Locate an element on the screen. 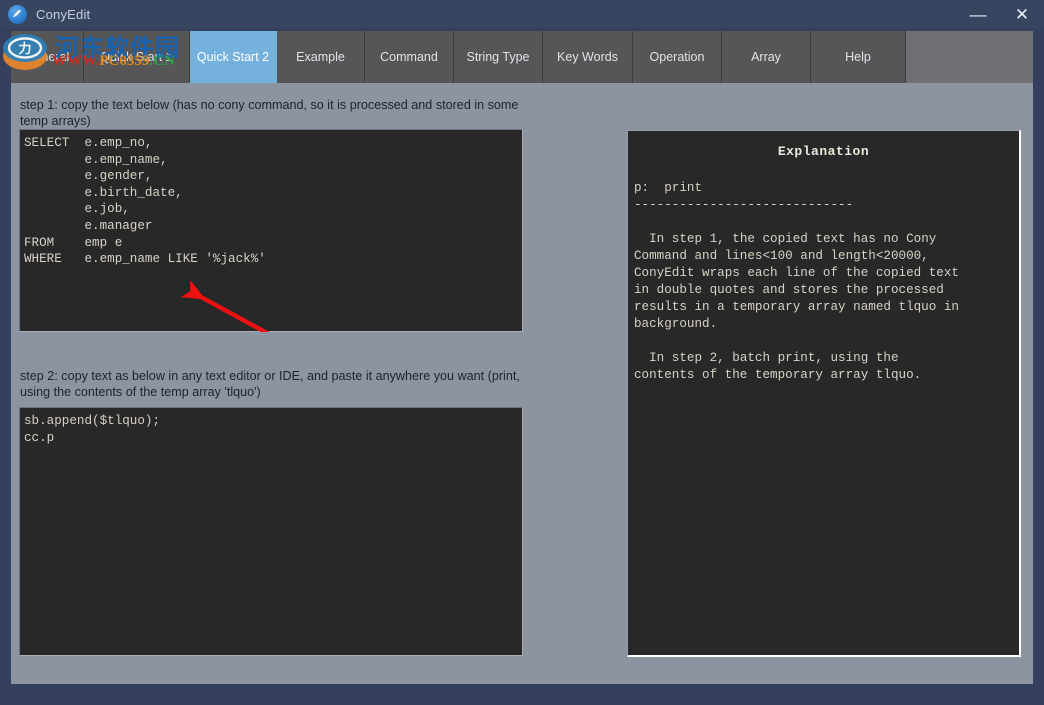 This screenshot has height=705, width=1044. tab-array: Array is located at coordinates (766, 57).